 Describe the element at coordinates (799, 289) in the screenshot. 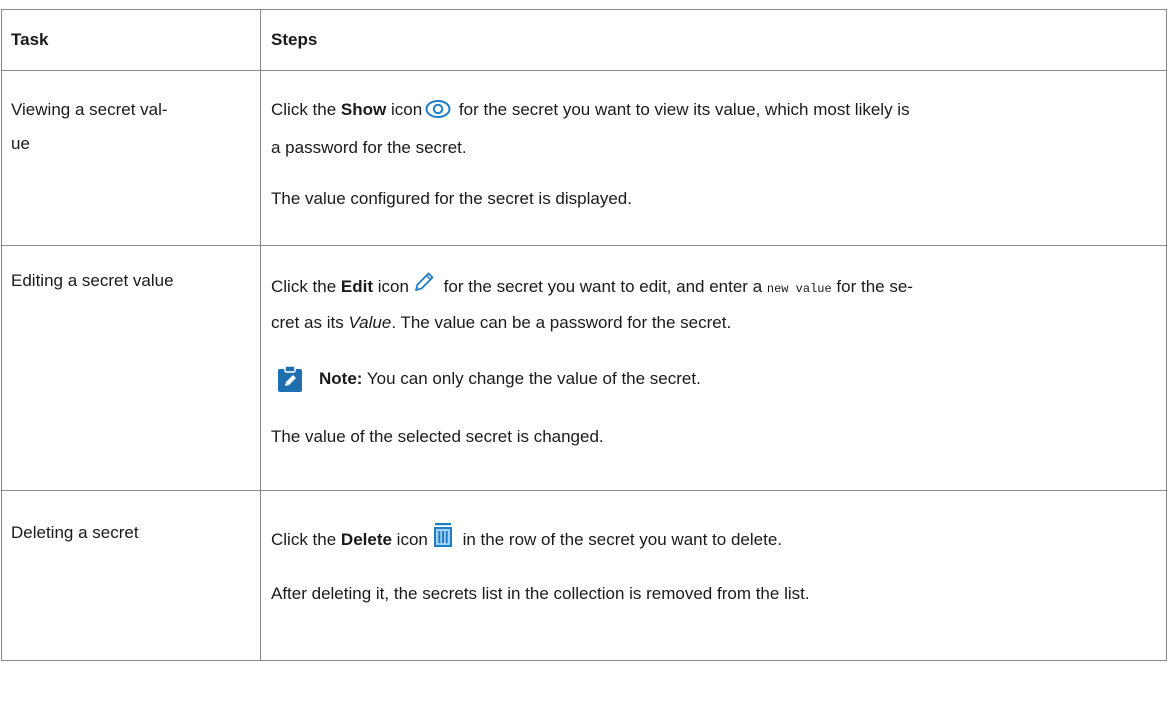

I see `code-new-value: new value` at that location.